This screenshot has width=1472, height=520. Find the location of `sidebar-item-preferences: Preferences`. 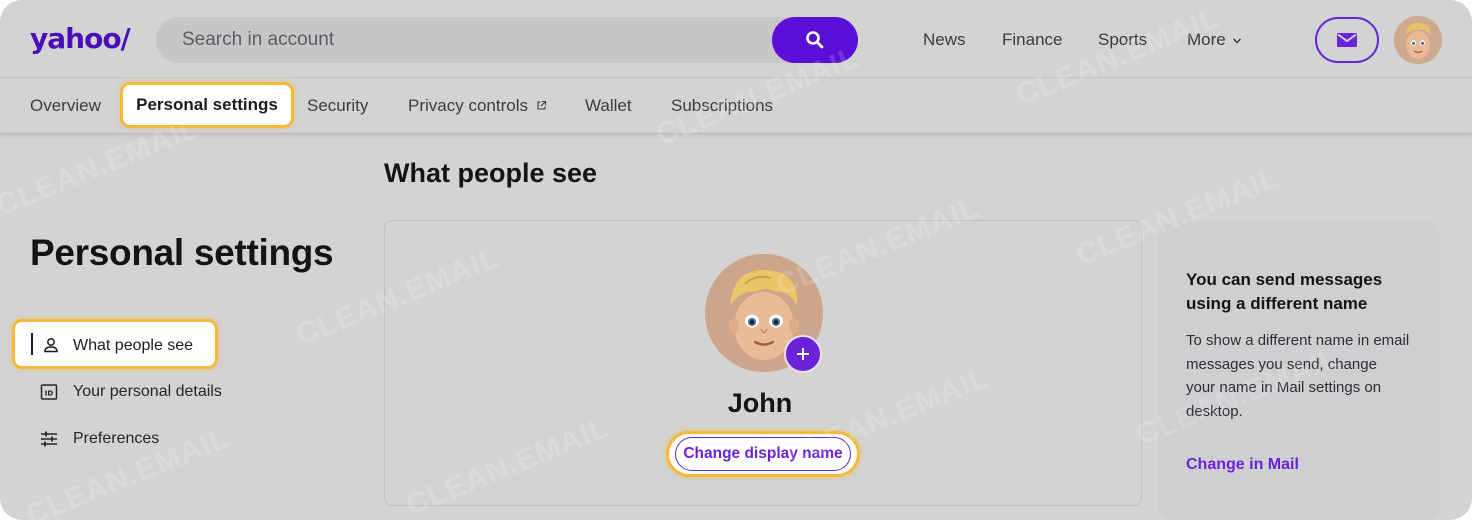

sidebar-item-preferences: Preferences is located at coordinates (99, 439).